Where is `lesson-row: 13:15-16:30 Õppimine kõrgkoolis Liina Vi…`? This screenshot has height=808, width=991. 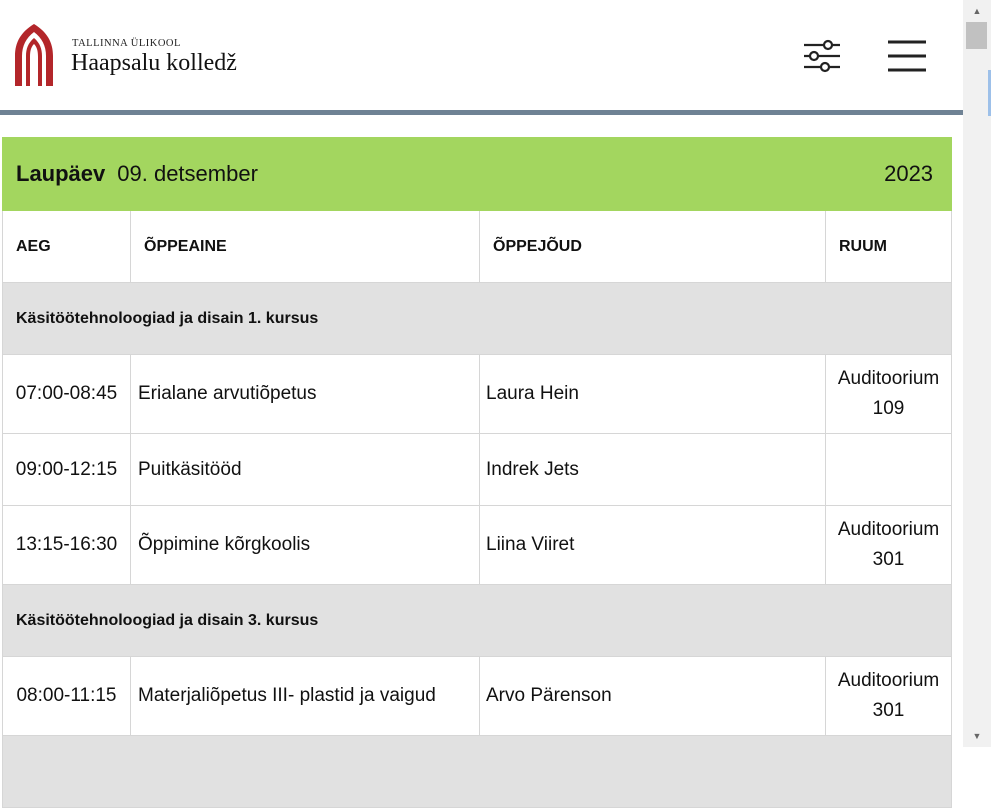 lesson-row: 13:15-16:30 Õppimine kõrgkoolis Liina Vi… is located at coordinates (477, 545).